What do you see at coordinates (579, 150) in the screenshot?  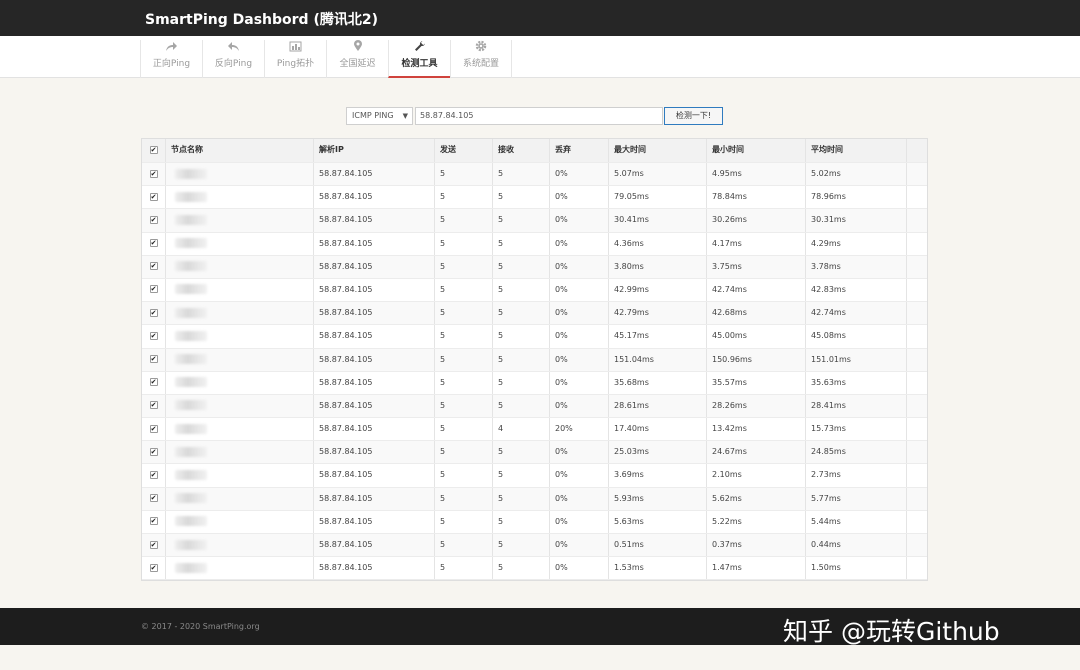 I see `column-header-loss: 丢弃` at bounding box center [579, 150].